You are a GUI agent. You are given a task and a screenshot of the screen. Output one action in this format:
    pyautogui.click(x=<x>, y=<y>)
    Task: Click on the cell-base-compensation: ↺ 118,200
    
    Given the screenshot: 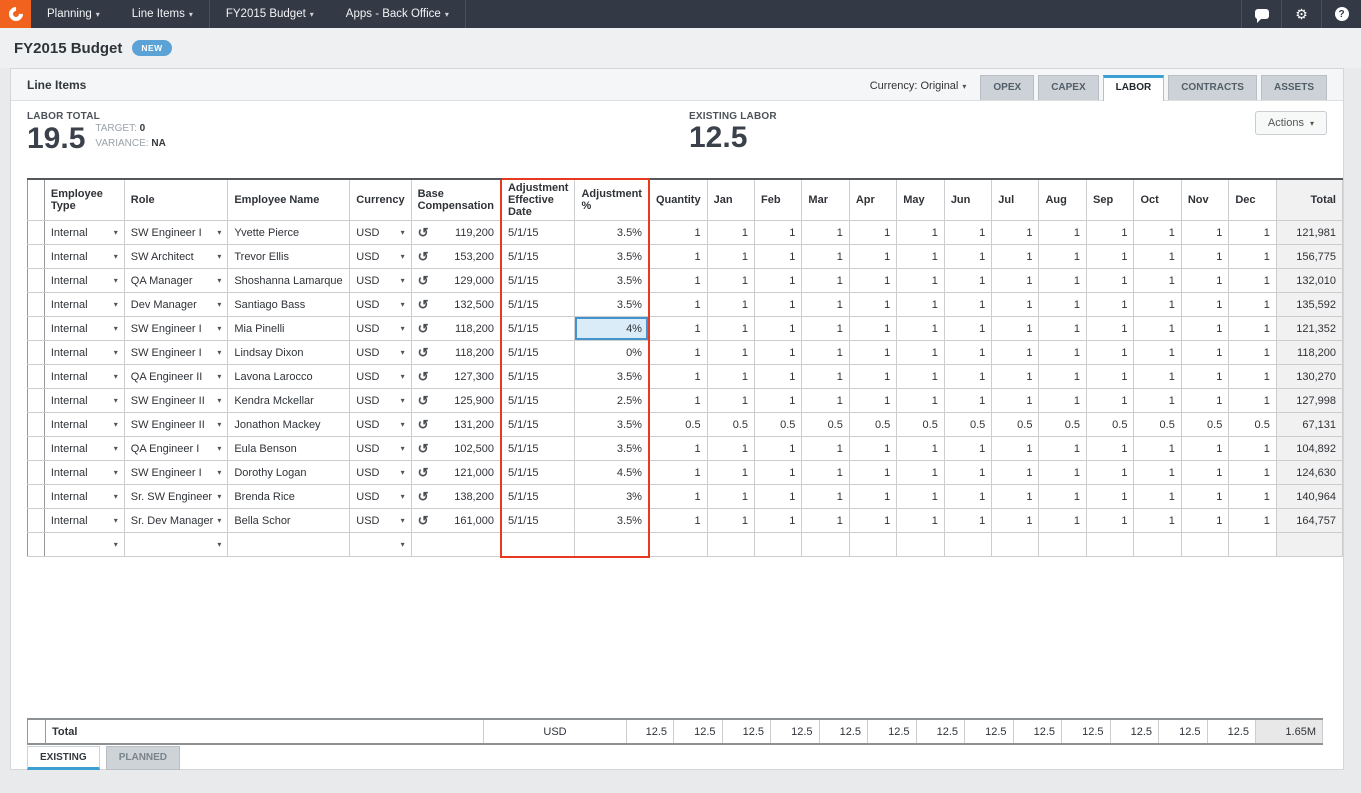 What is the action you would take?
    pyautogui.click(x=456, y=353)
    